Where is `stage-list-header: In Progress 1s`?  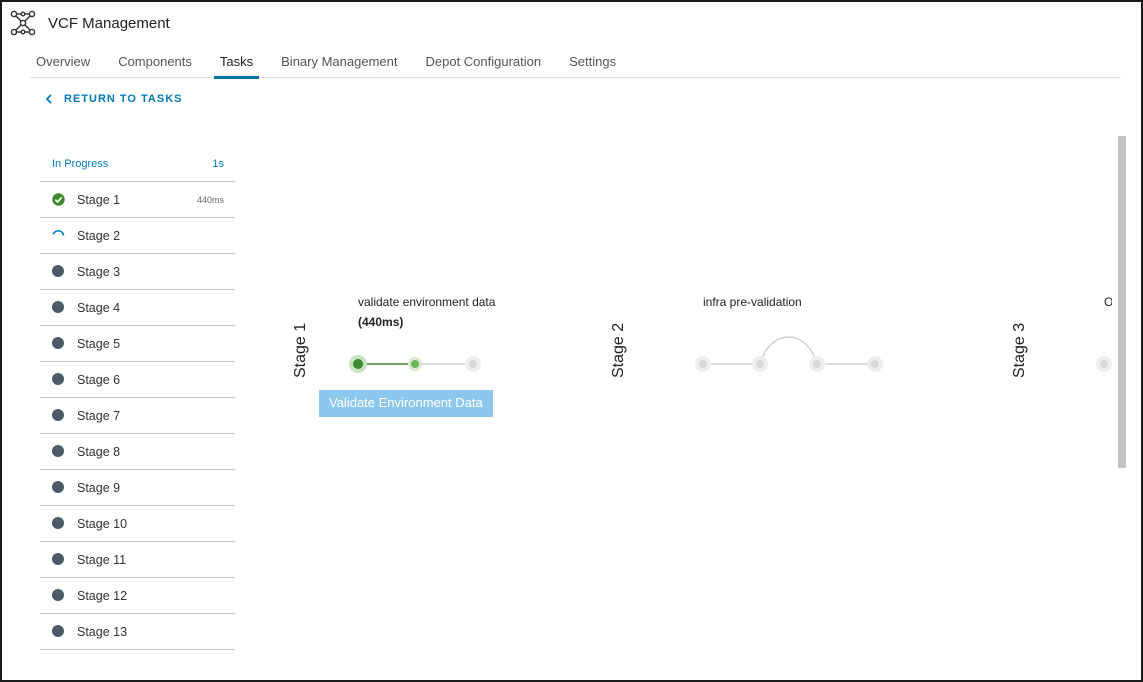
stage-list-header: In Progress 1s is located at coordinates (137, 164).